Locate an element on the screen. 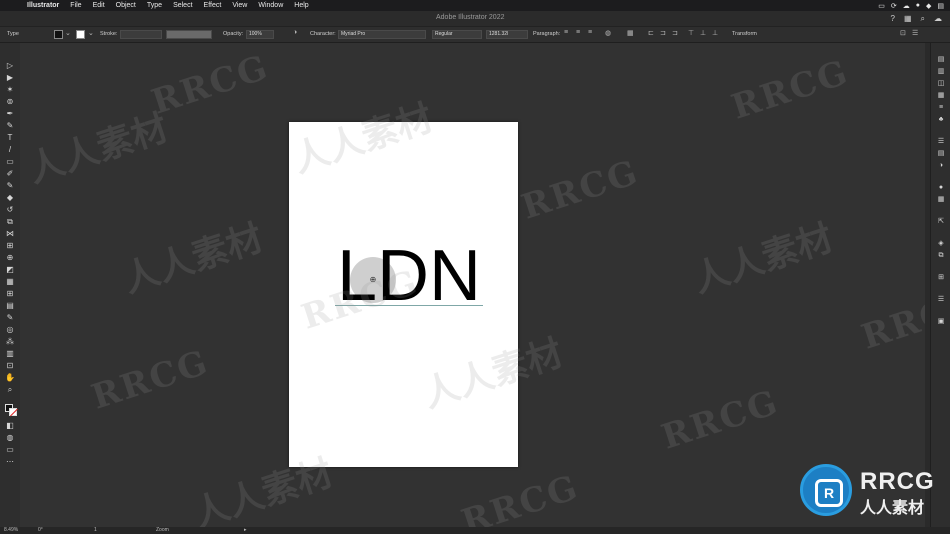 The height and width of the screenshot is (534, 950). transform-panel-icon: ▣ is located at coordinates (941, 321).